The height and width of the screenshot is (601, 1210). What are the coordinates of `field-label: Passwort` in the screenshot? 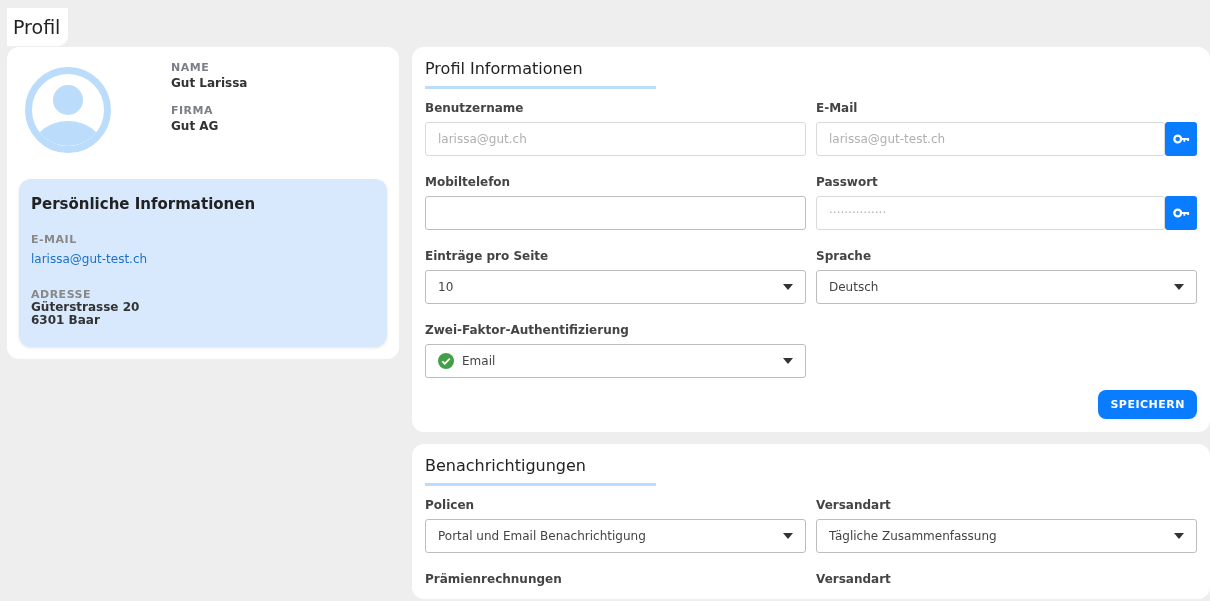 It's located at (847, 182).